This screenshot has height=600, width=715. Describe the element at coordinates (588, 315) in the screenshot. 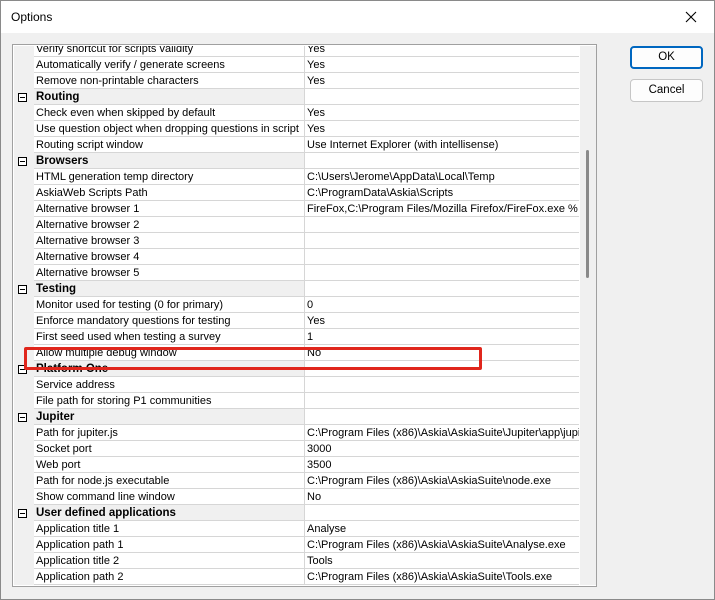

I see `vertical-scrollbar` at that location.